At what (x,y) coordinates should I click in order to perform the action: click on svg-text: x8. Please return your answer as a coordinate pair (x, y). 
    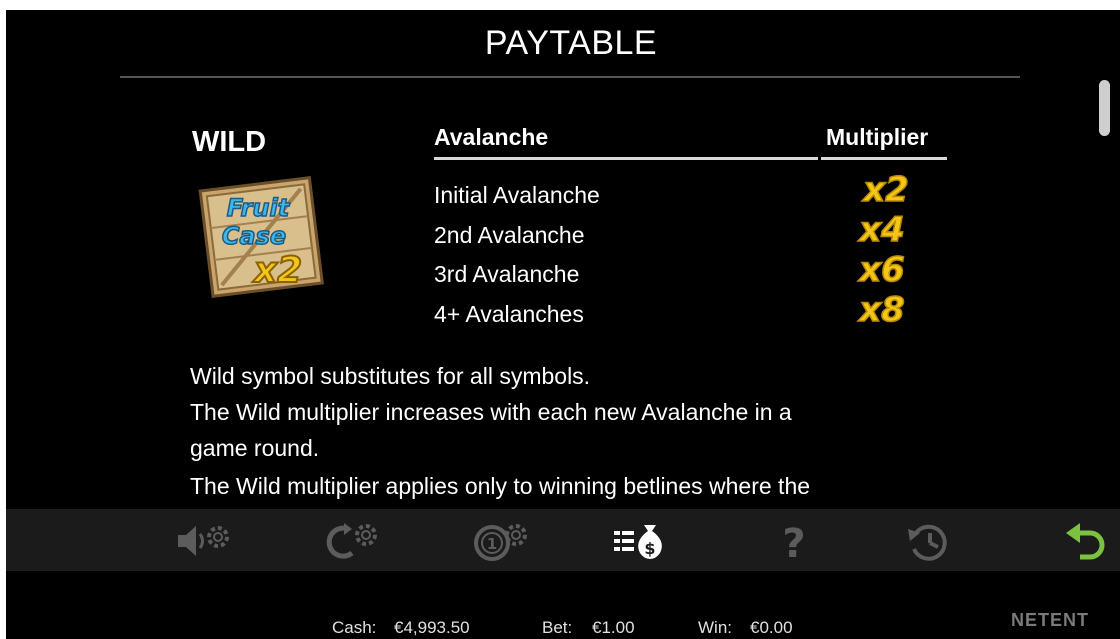
    Looking at the image, I should click on (881, 308).